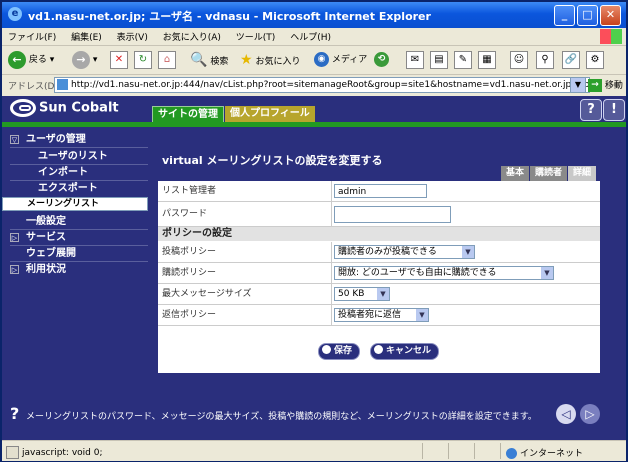 Image resolution: width=628 pixels, height=462 pixels. What do you see at coordinates (444, 273) in the screenshot?
I see `subscribe-policy-select: 開放: どのユーザでも自由に購読できる ▼` at bounding box center [444, 273].